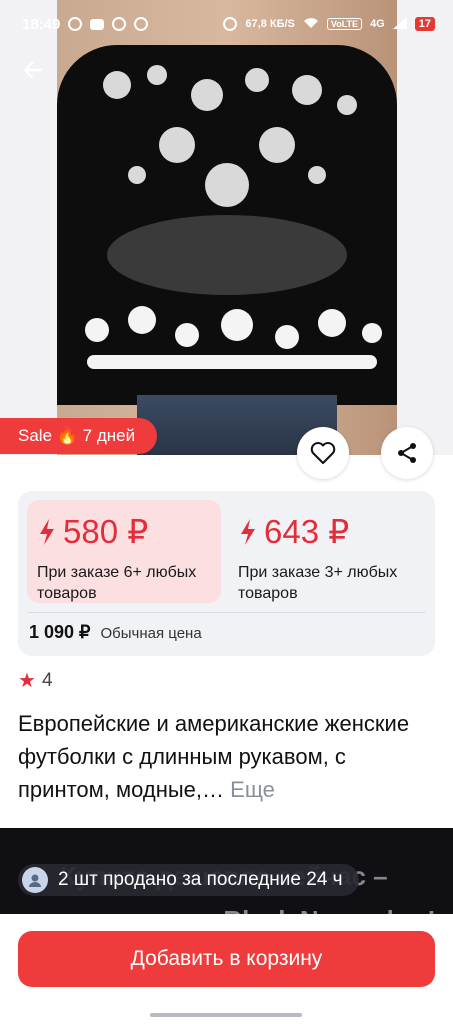 The width and height of the screenshot is (453, 1024). I want to click on star-icon: ★, so click(27, 681).